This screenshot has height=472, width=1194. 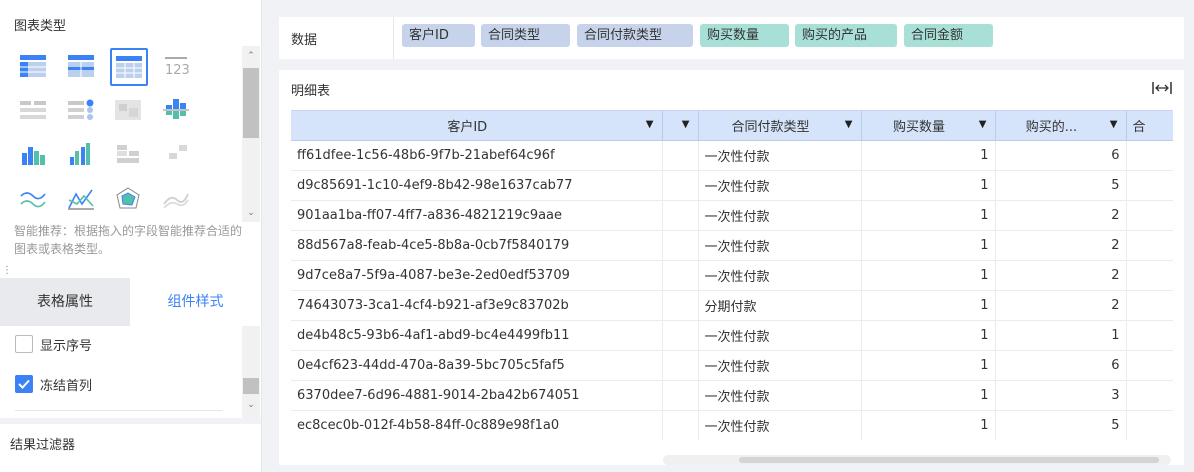 What do you see at coordinates (177, 70) in the screenshot?
I see `svg-text: 123` at bounding box center [177, 70].